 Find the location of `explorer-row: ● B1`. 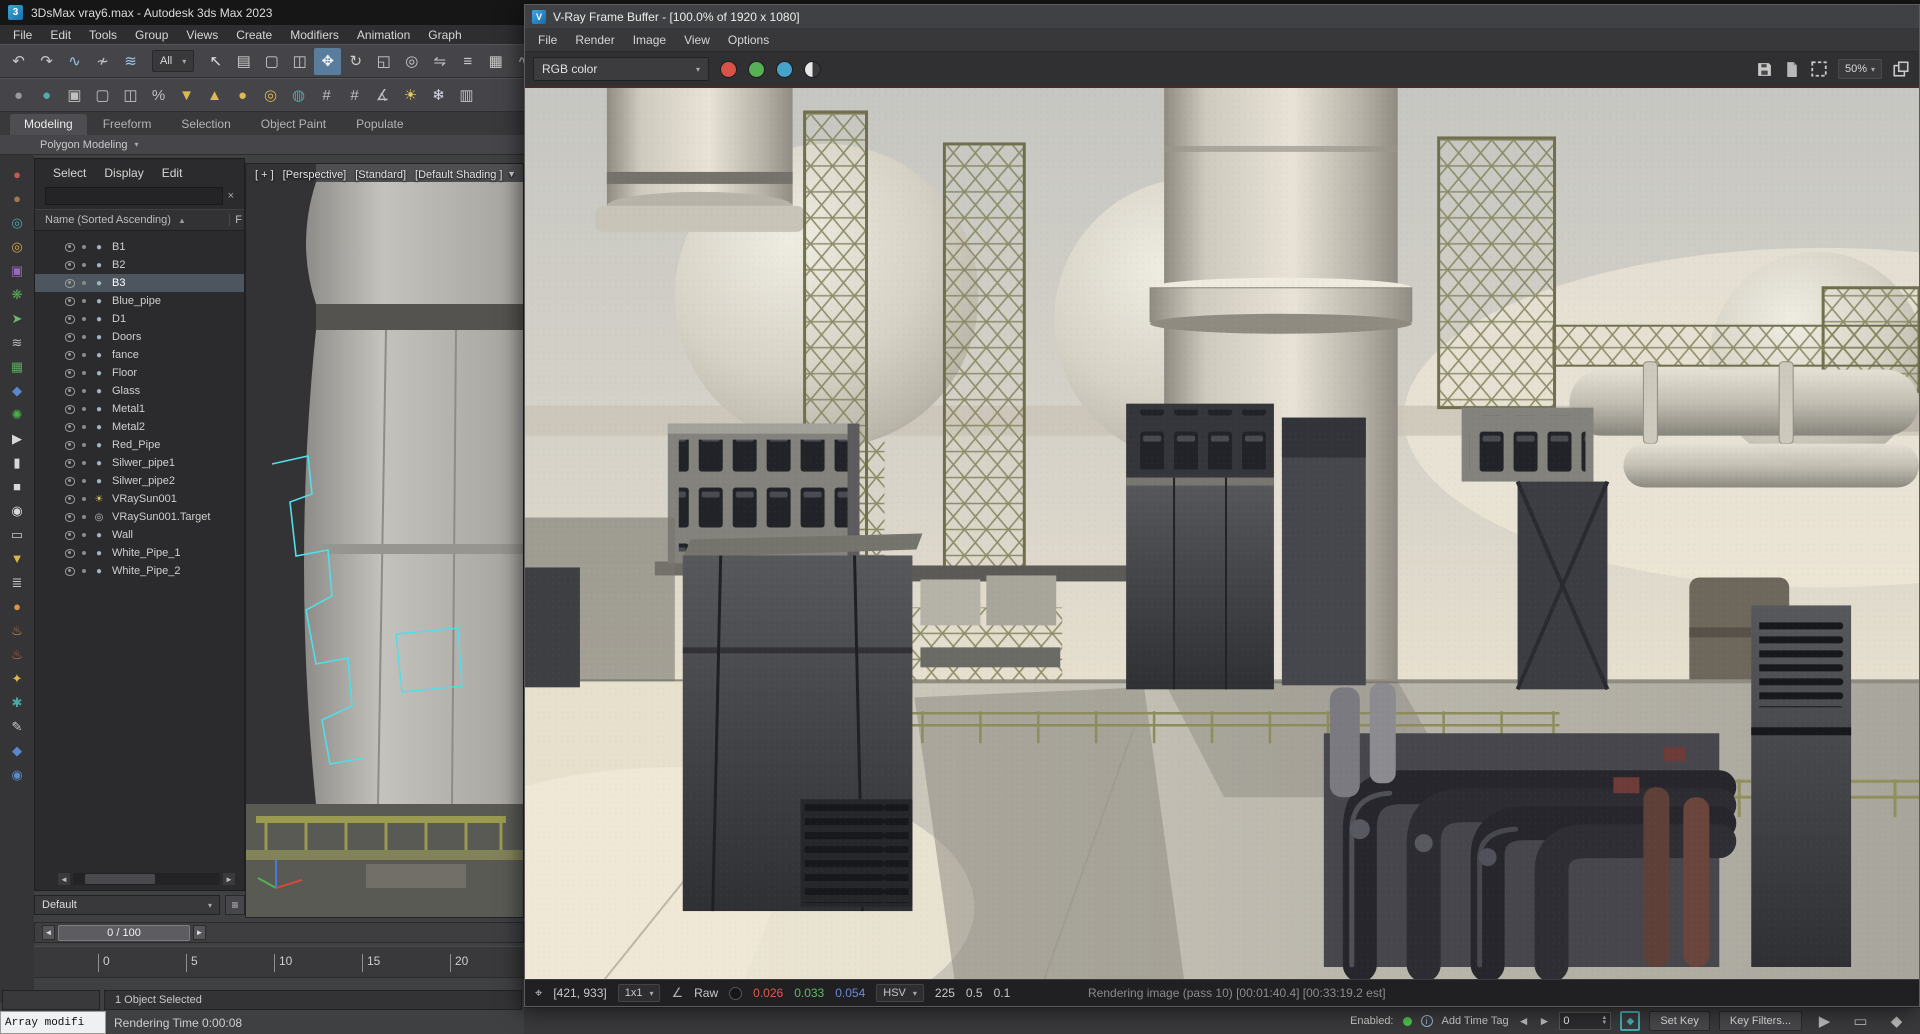

explorer-row: ● B1 is located at coordinates (139, 247).